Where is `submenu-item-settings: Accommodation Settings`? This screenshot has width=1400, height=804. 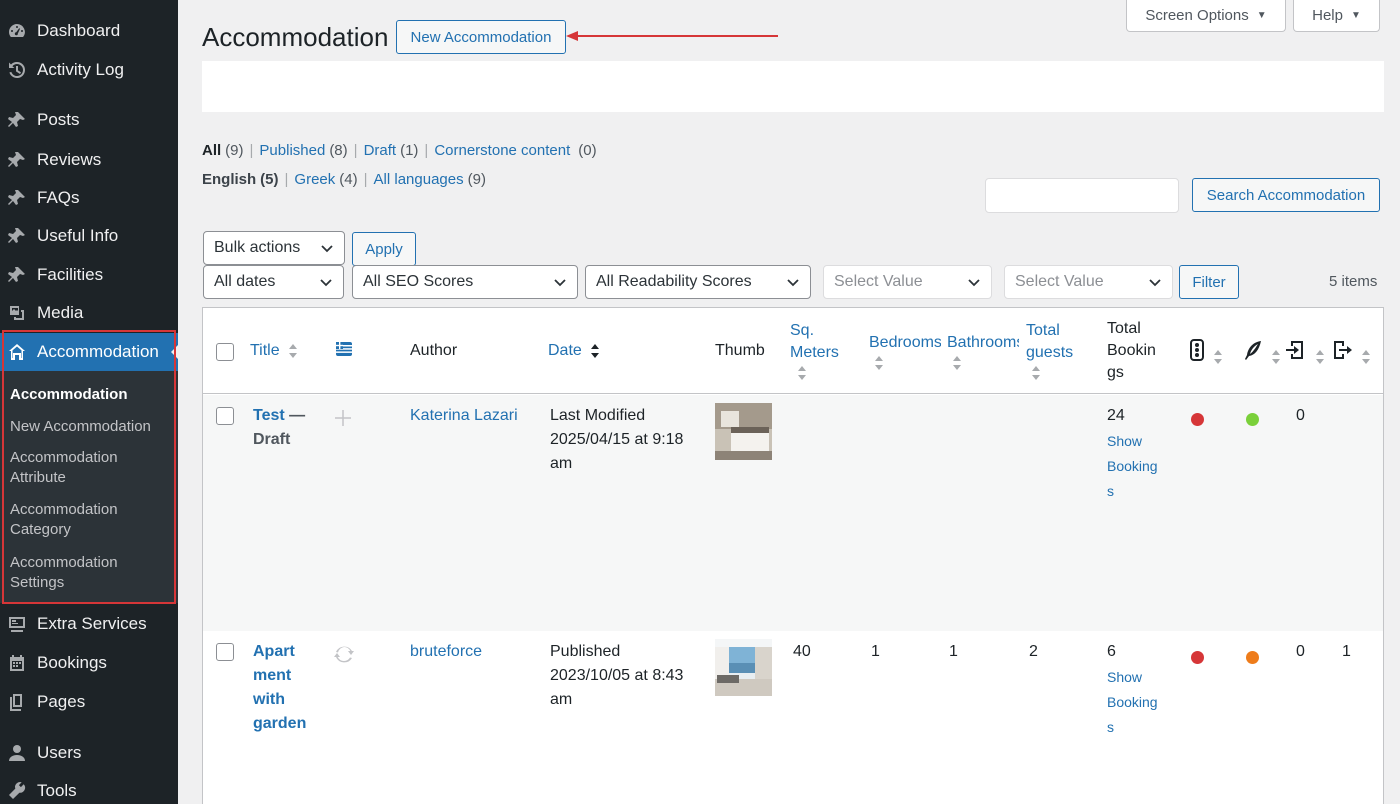 submenu-item-settings: Accommodation Settings is located at coordinates (90, 573).